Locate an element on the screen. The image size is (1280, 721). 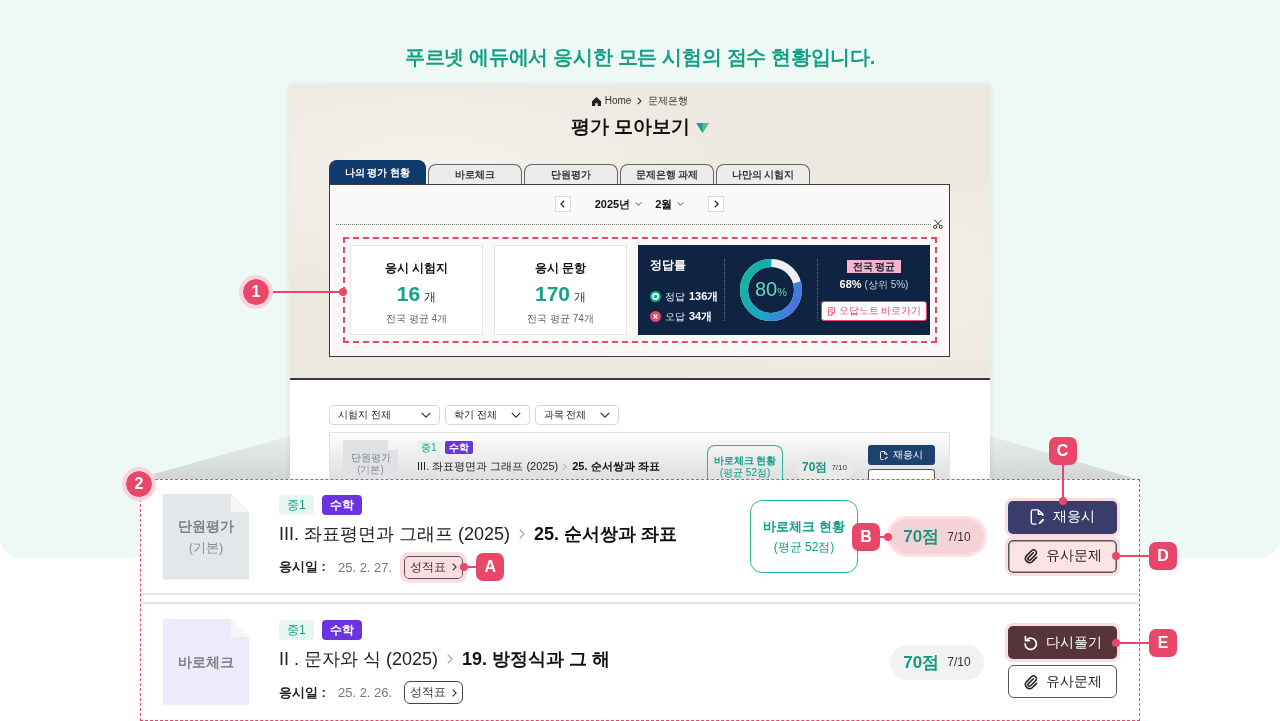
breadcrumb-current: 문제은행 is located at coordinates (668, 101).